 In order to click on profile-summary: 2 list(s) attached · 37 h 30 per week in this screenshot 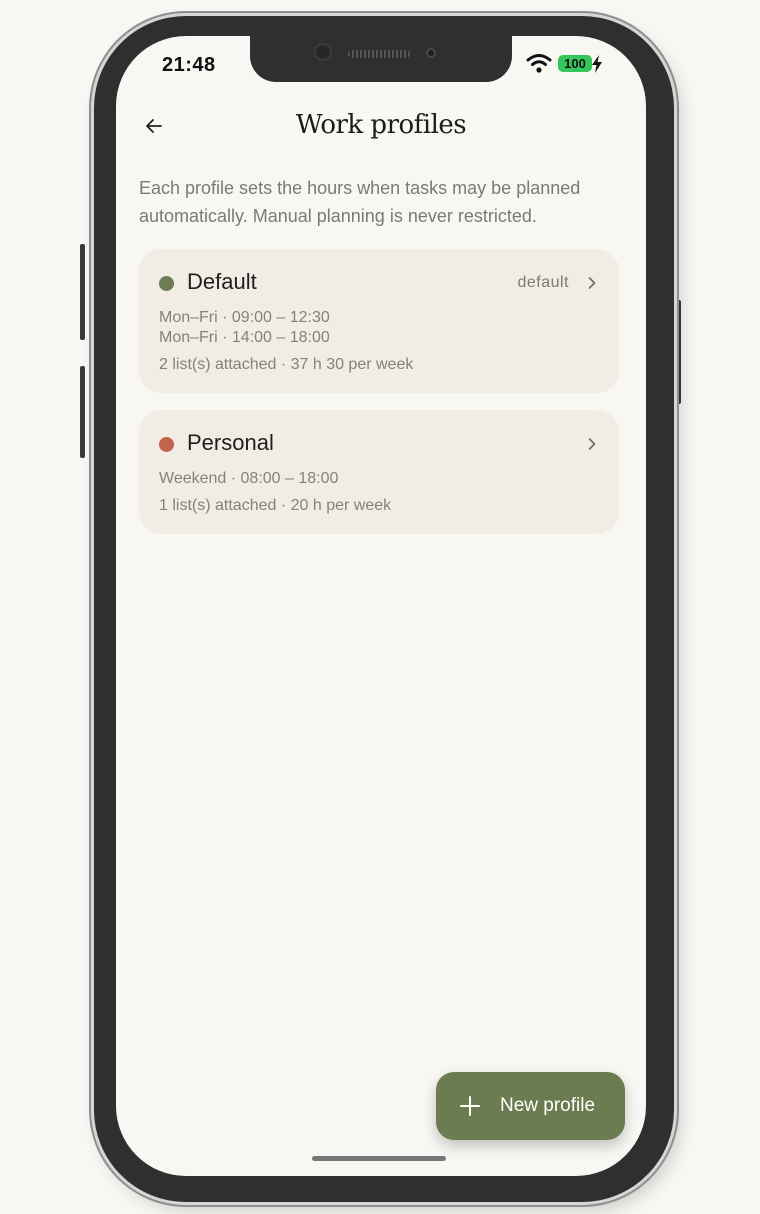, I will do `click(286, 364)`.